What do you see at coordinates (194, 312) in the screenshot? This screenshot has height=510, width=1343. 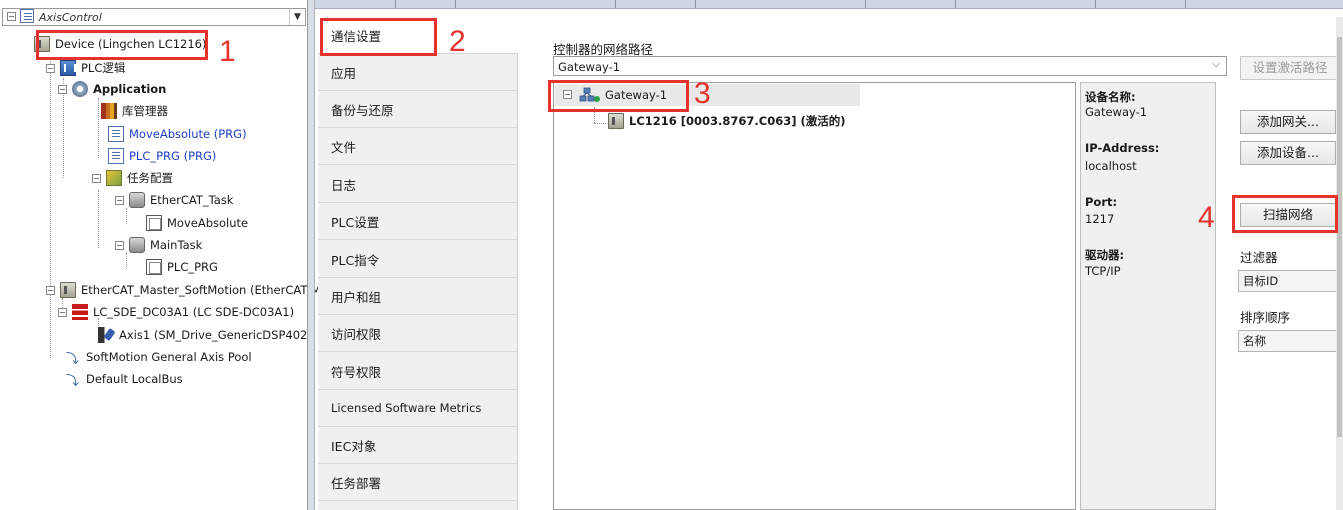 I see `tree-item-label: LC_SDE_DC03A1 (LC SDE-DC03A1)` at bounding box center [194, 312].